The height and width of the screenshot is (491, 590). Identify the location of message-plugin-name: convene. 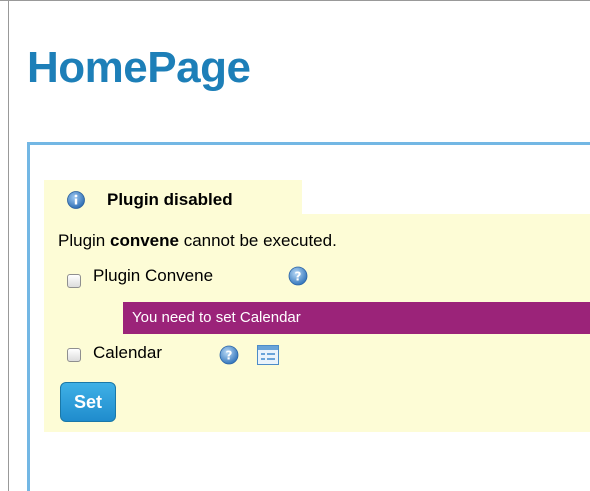
(144, 240).